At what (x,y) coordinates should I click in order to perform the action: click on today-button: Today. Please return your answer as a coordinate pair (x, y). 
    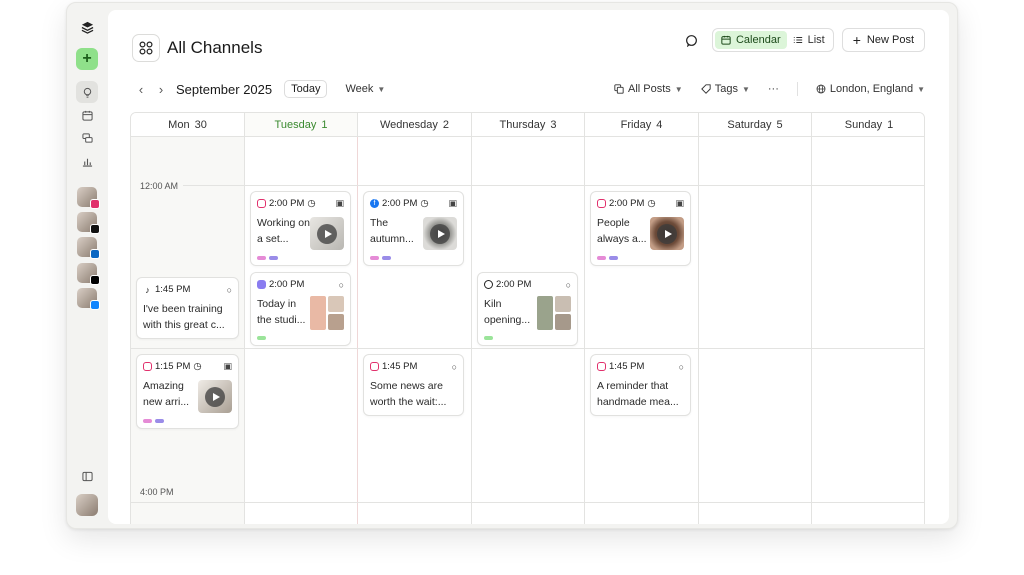
    Looking at the image, I should click on (306, 89).